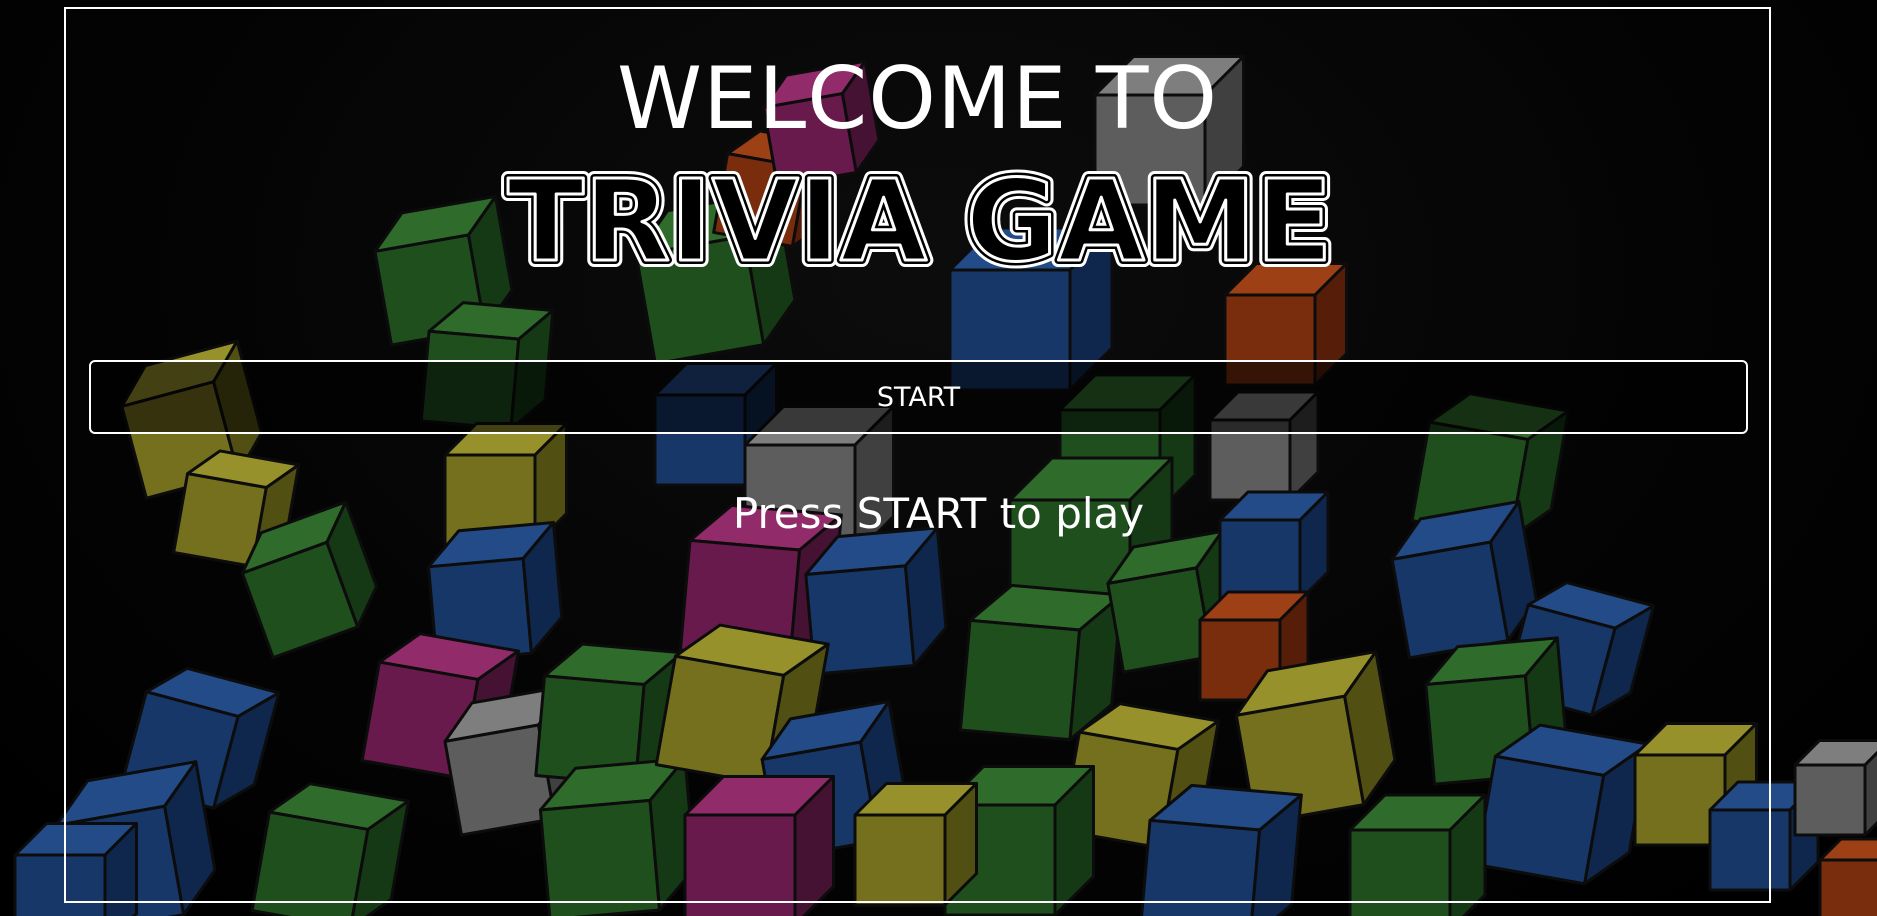 Image resolution: width=1877 pixels, height=916 pixels. Describe the element at coordinates (918, 397) in the screenshot. I see `start-button: START` at that location.